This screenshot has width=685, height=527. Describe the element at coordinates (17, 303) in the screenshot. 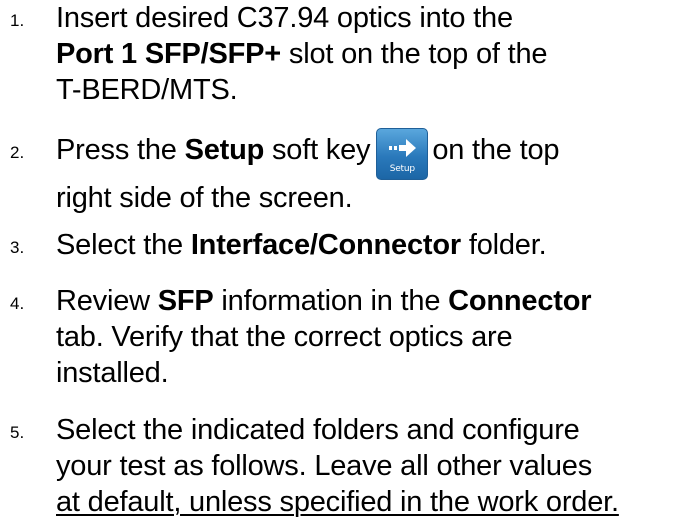

I see `step-number: 4.` at that location.